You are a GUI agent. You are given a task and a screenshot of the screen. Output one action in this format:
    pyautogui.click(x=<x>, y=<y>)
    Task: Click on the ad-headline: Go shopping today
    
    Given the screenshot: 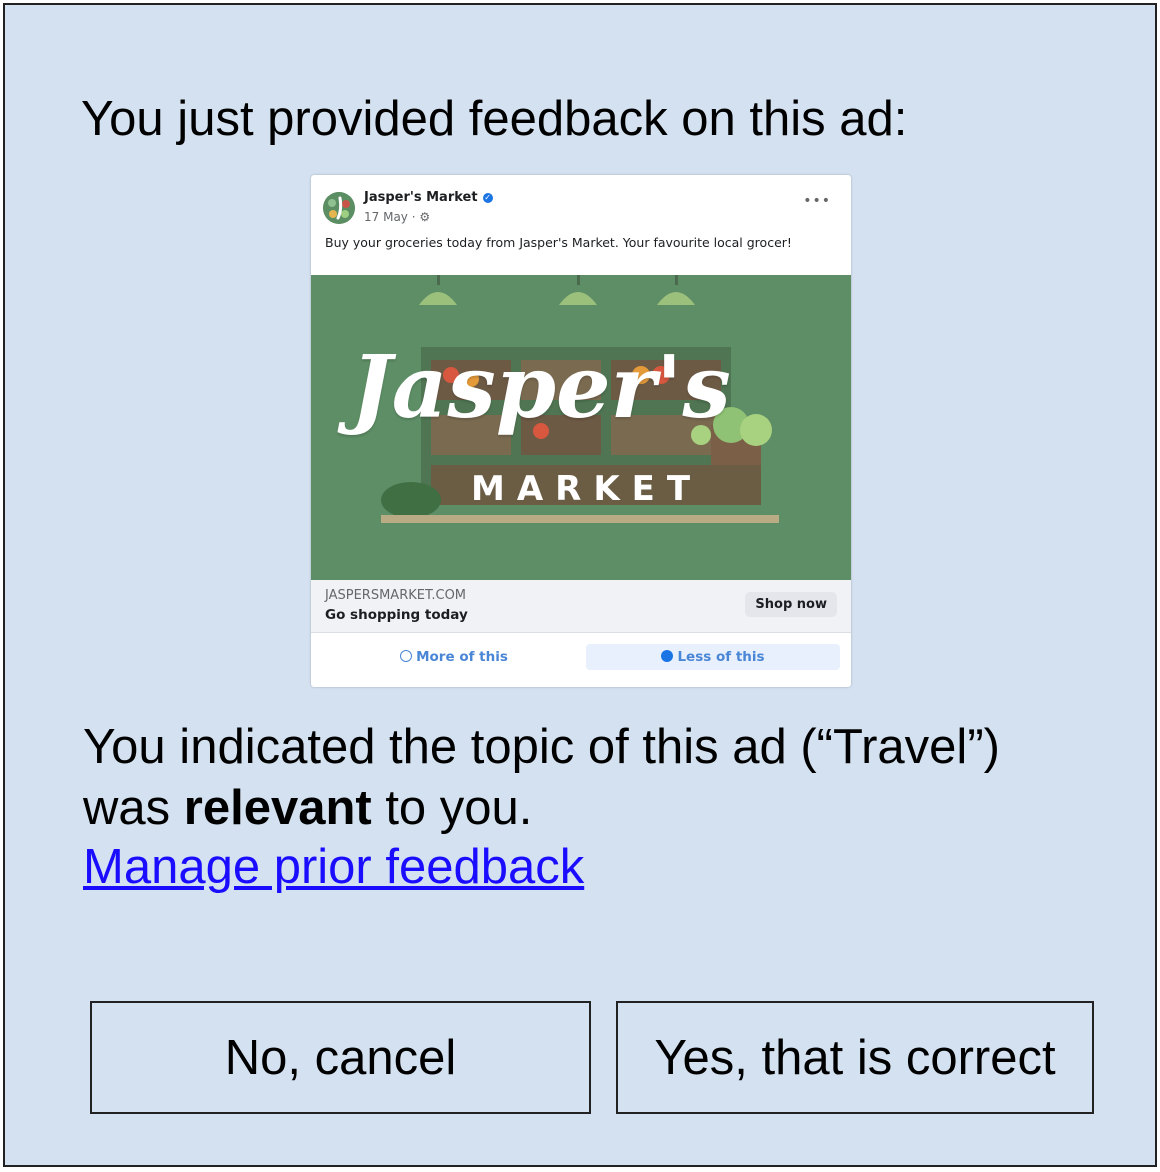 What is the action you would take?
    pyautogui.click(x=396, y=615)
    